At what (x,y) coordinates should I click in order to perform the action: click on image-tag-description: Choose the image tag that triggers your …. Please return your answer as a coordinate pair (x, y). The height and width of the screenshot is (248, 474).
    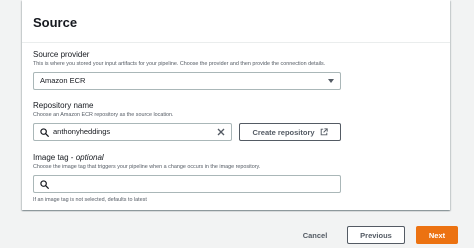
    Looking at the image, I should click on (147, 167).